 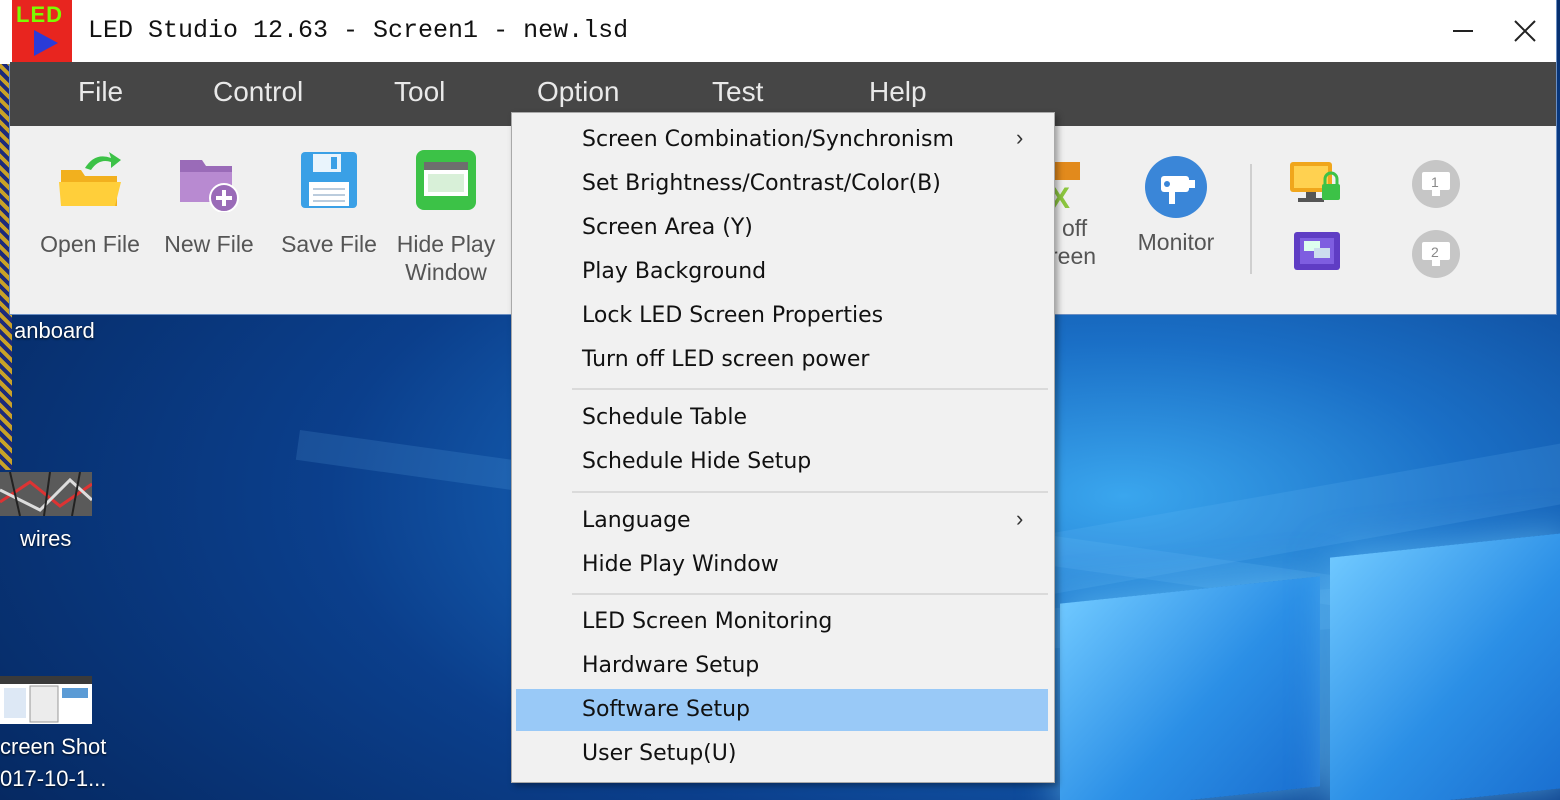 I want to click on hide-play-label-1: Hide Play, so click(x=446, y=244).